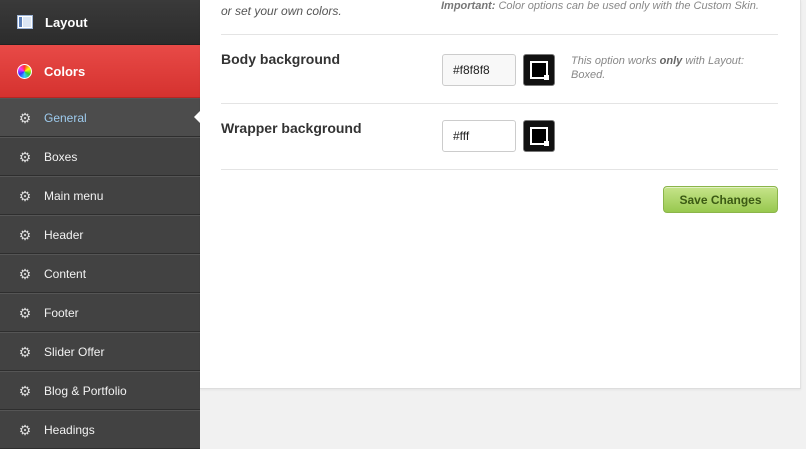 The image size is (806, 449). I want to click on sidebar-item-label: Boxes, so click(61, 156).